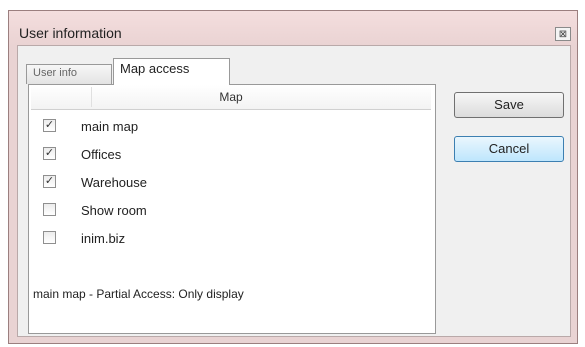  I want to click on list-item-main-map: ✓ main map, so click(231, 127).